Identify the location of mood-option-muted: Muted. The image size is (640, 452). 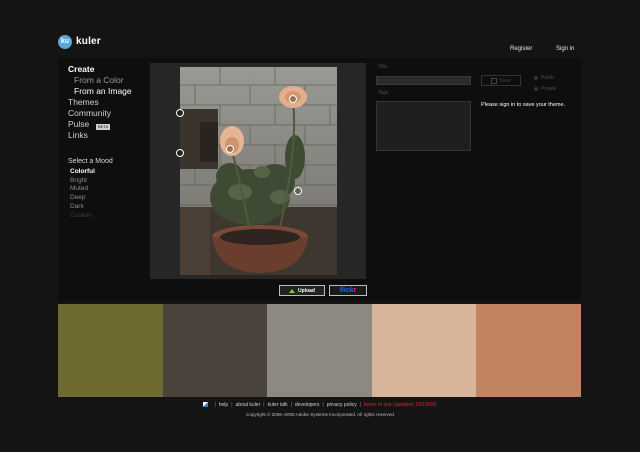
(79, 189).